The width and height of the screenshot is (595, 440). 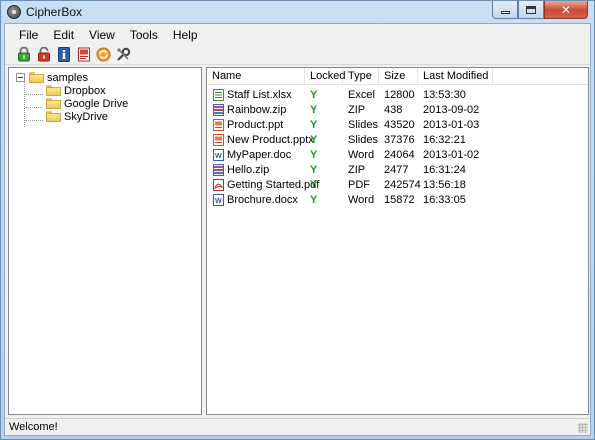 I want to click on minimize-button, so click(x=505, y=10).